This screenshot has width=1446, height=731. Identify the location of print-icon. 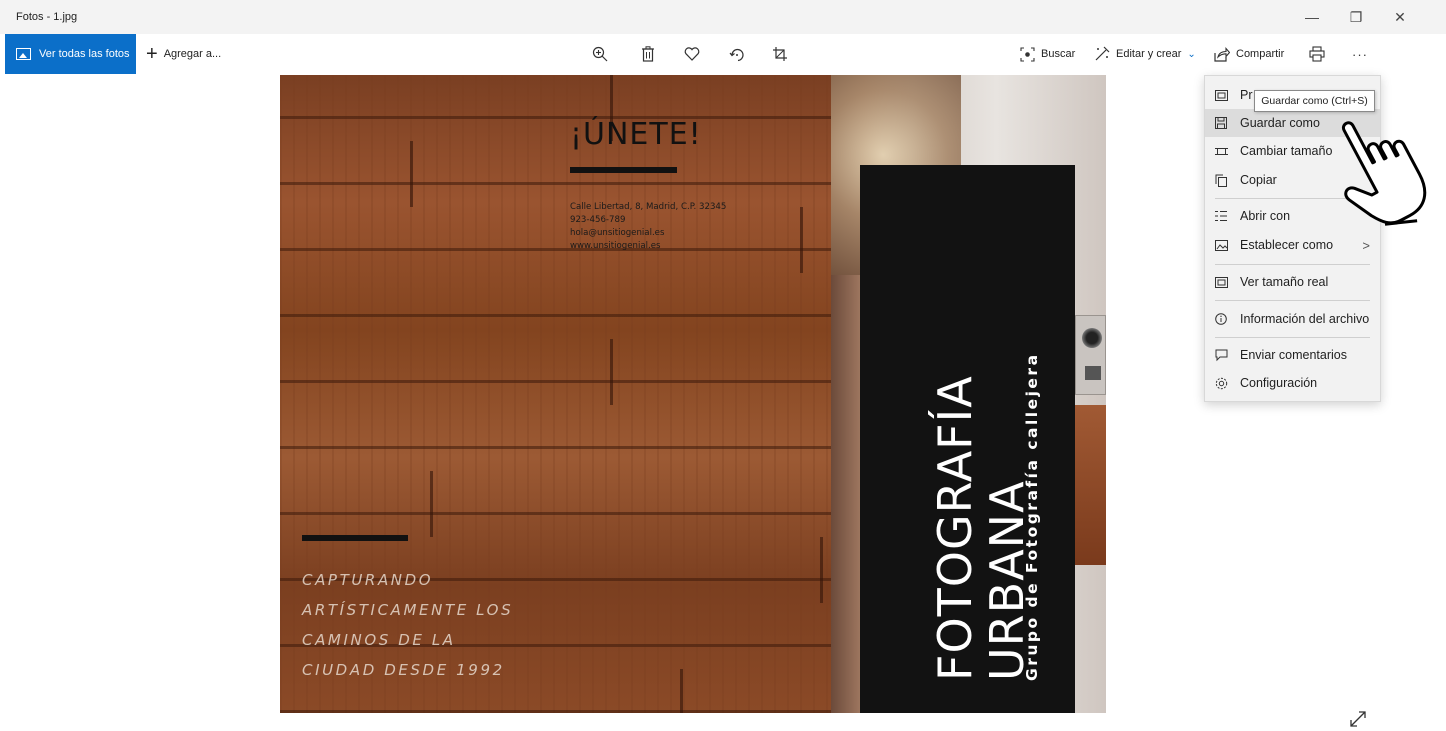
(1317, 54).